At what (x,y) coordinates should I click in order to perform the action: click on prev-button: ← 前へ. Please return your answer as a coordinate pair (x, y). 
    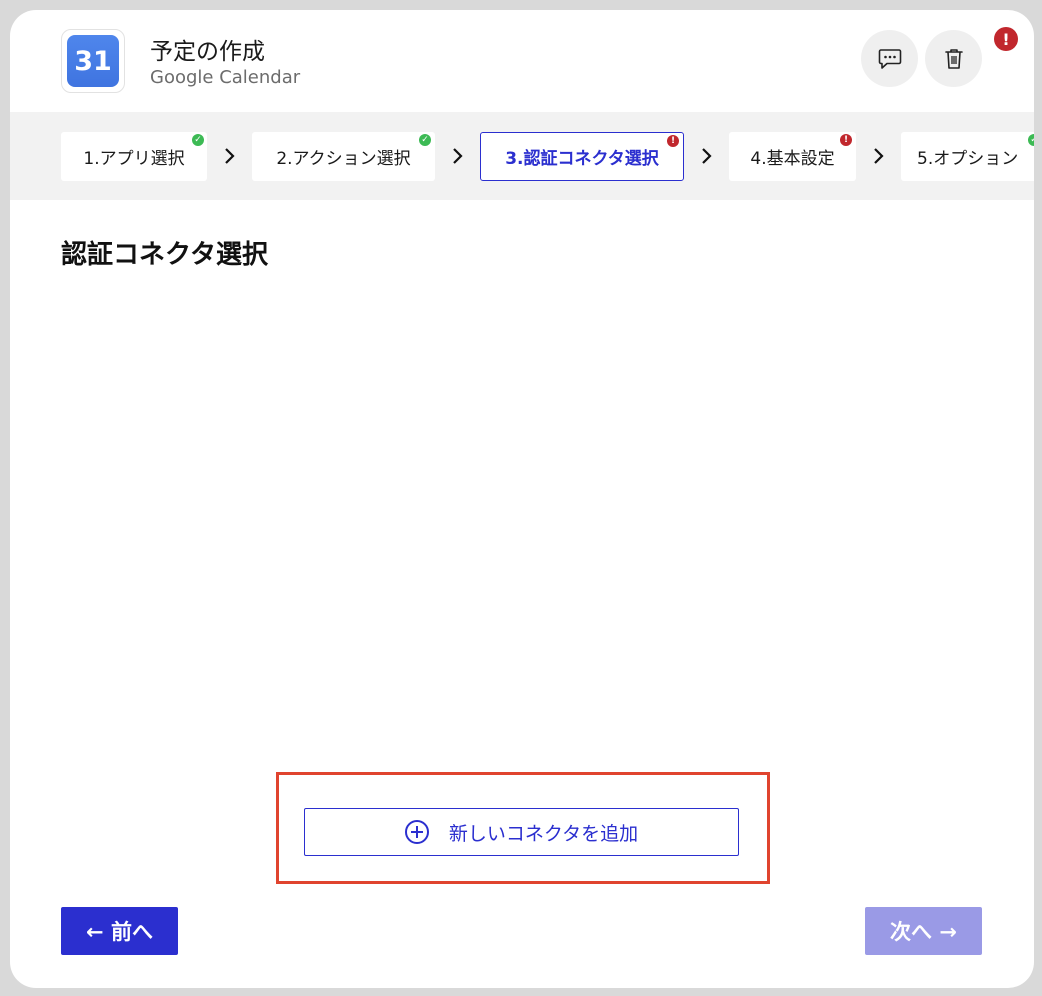
    Looking at the image, I should click on (119, 931).